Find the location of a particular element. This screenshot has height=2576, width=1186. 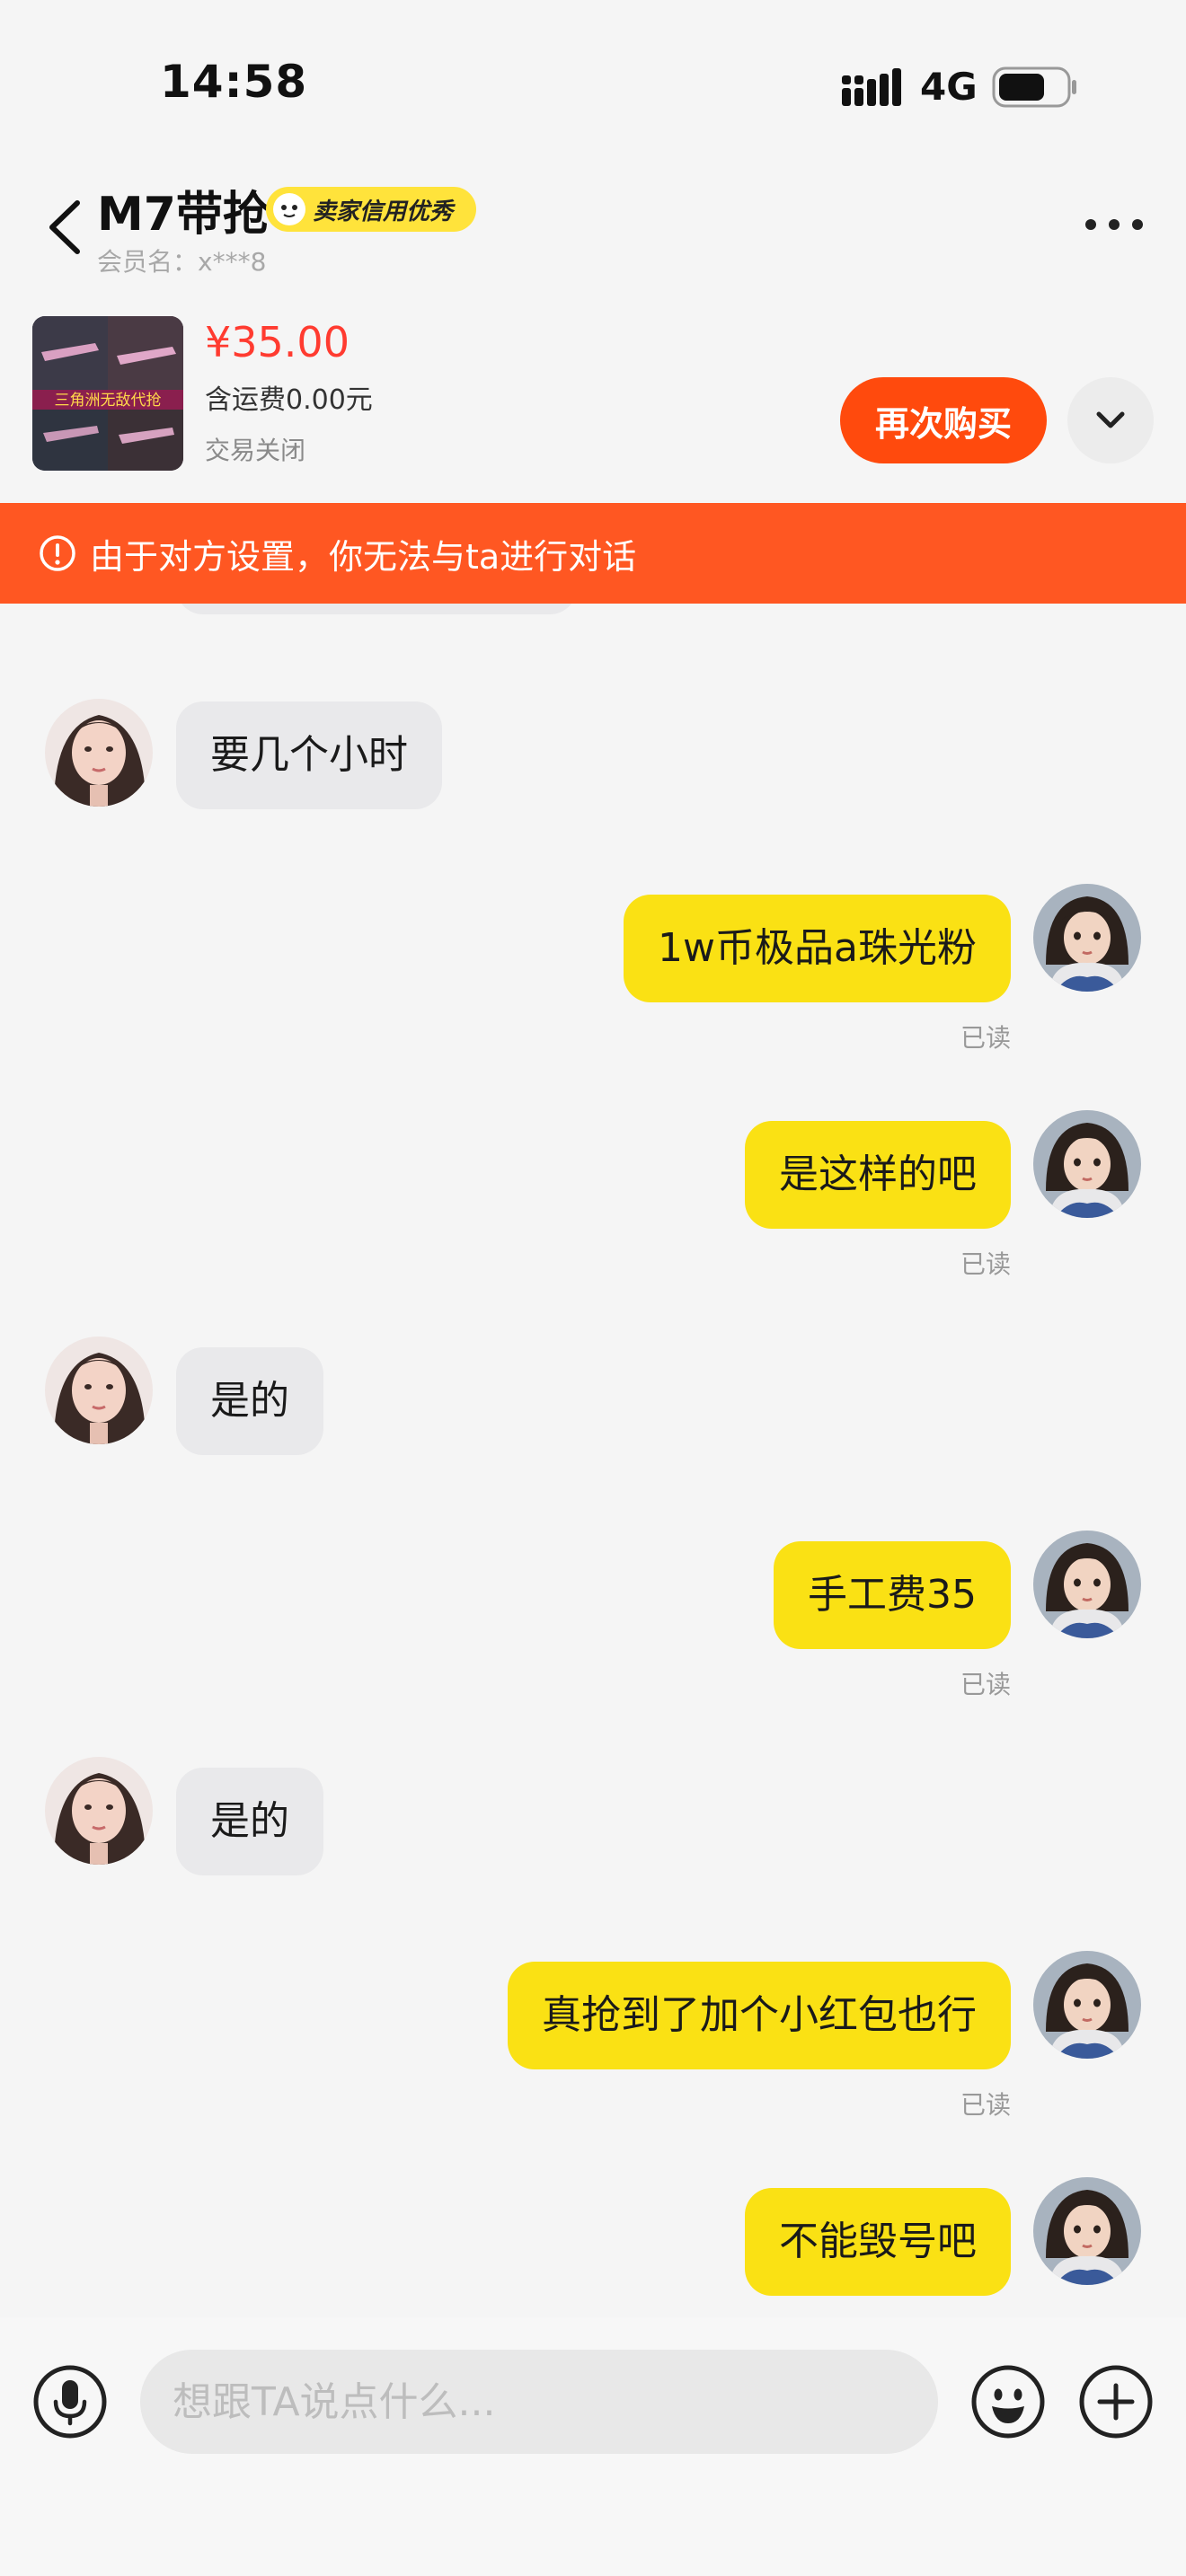

more-icon is located at coordinates (1114, 224).